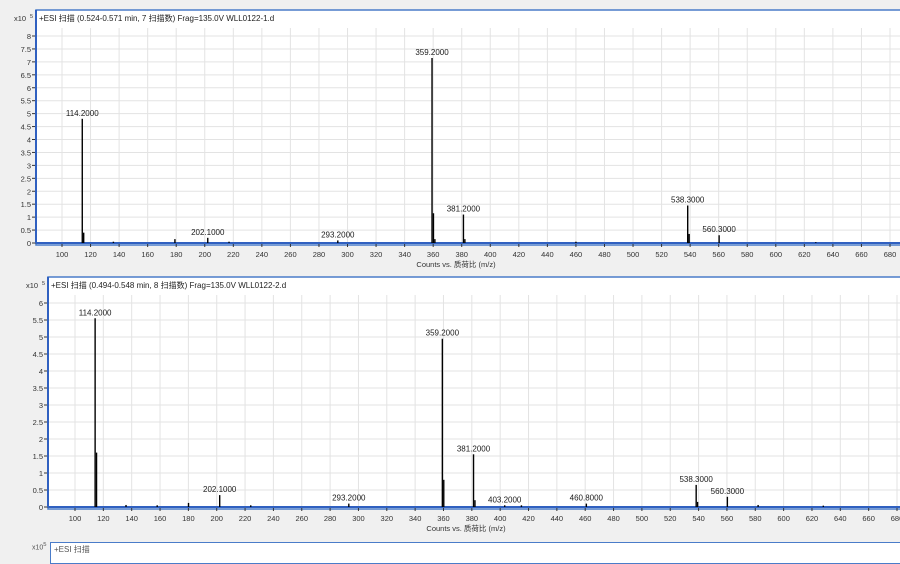  What do you see at coordinates (755, 518) in the screenshot?
I see `x-tick-label: 580` at bounding box center [755, 518].